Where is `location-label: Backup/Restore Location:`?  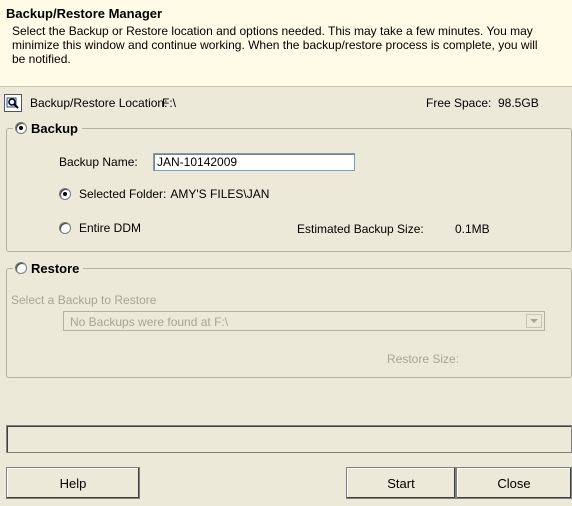
location-label: Backup/Restore Location: is located at coordinates (99, 103).